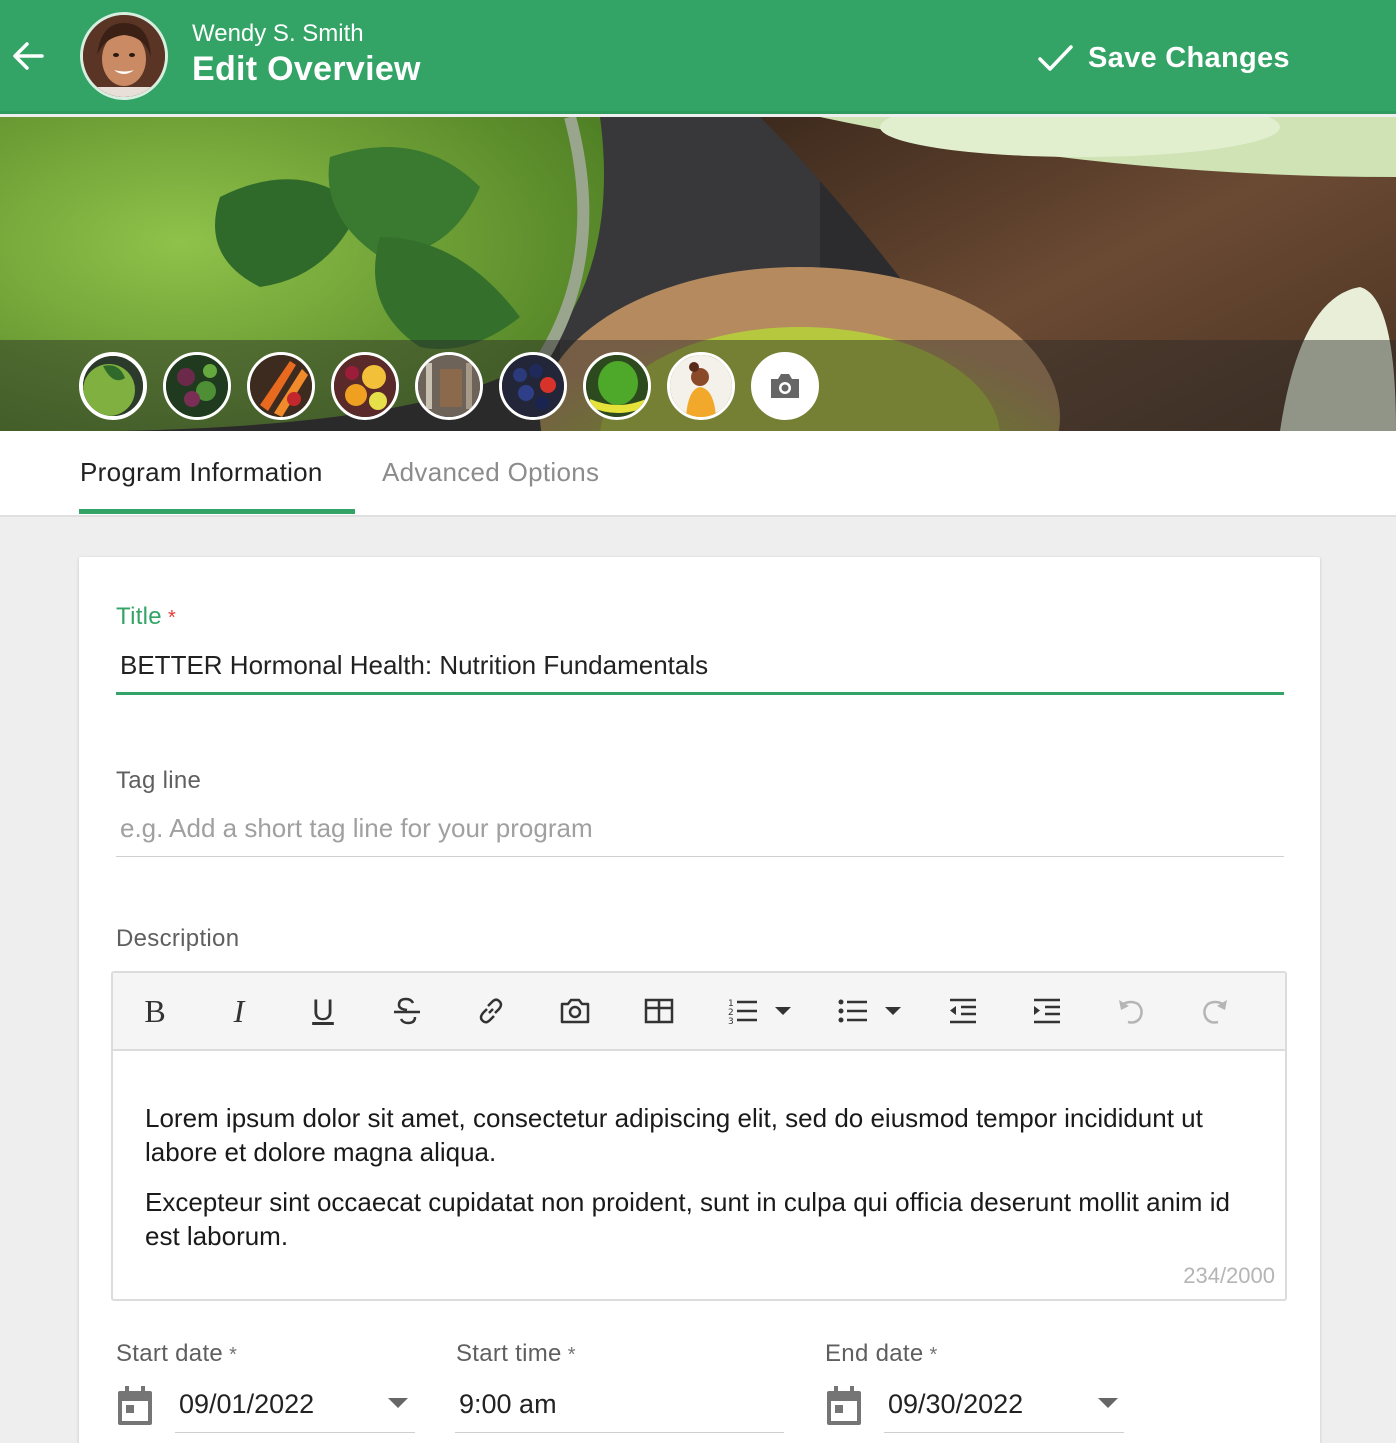 Image resolution: width=1396 pixels, height=1443 pixels. I want to click on redo-icon, so click(1215, 1012).